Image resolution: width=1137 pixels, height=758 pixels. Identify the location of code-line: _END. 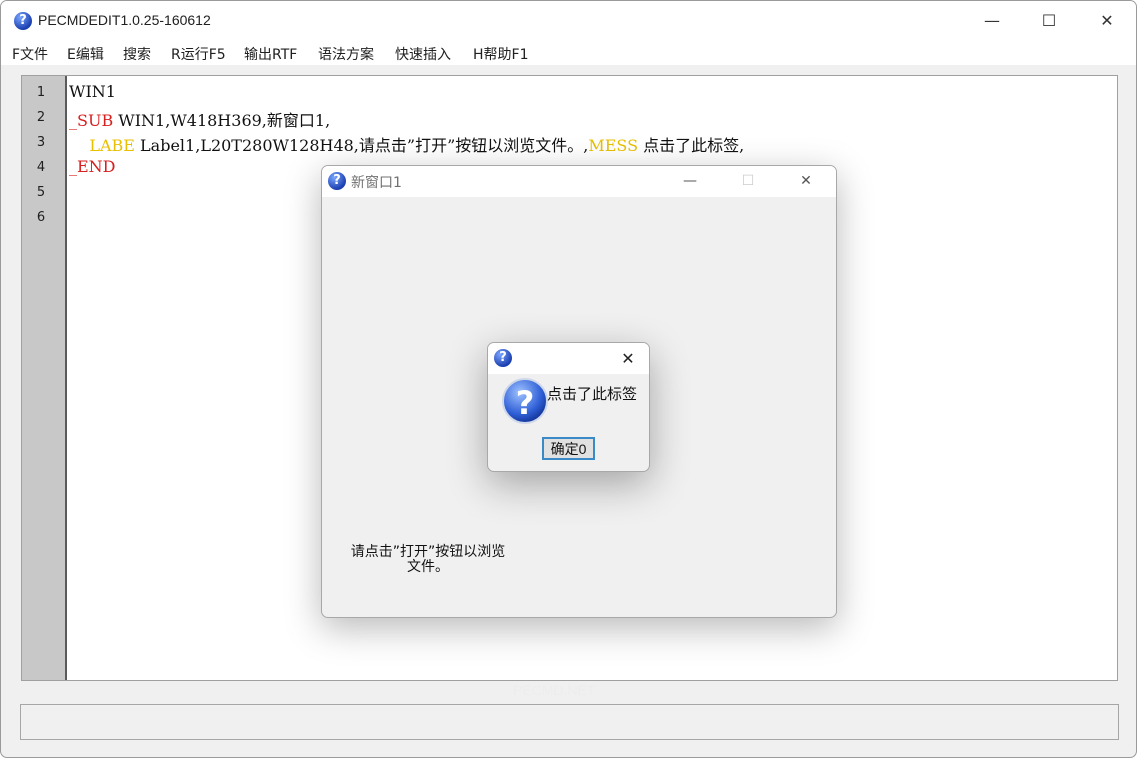
(92, 166).